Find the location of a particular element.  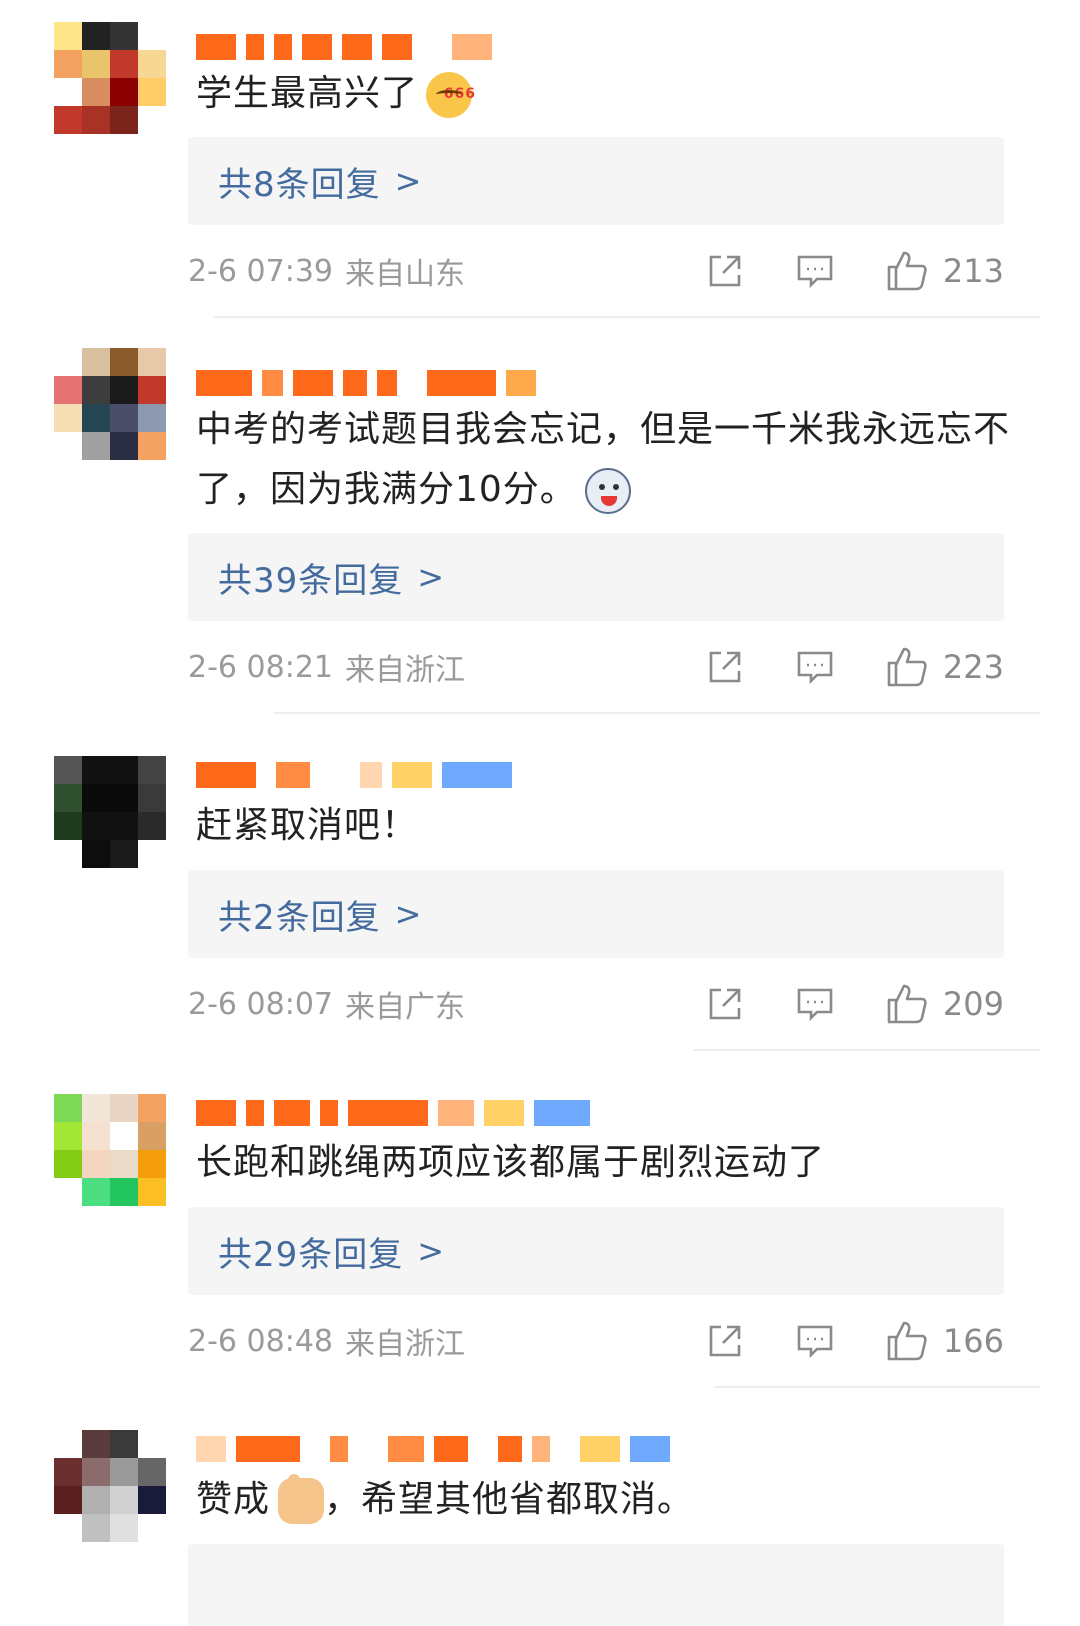

replies-count-label: 共39条回复 is located at coordinates (311, 580).